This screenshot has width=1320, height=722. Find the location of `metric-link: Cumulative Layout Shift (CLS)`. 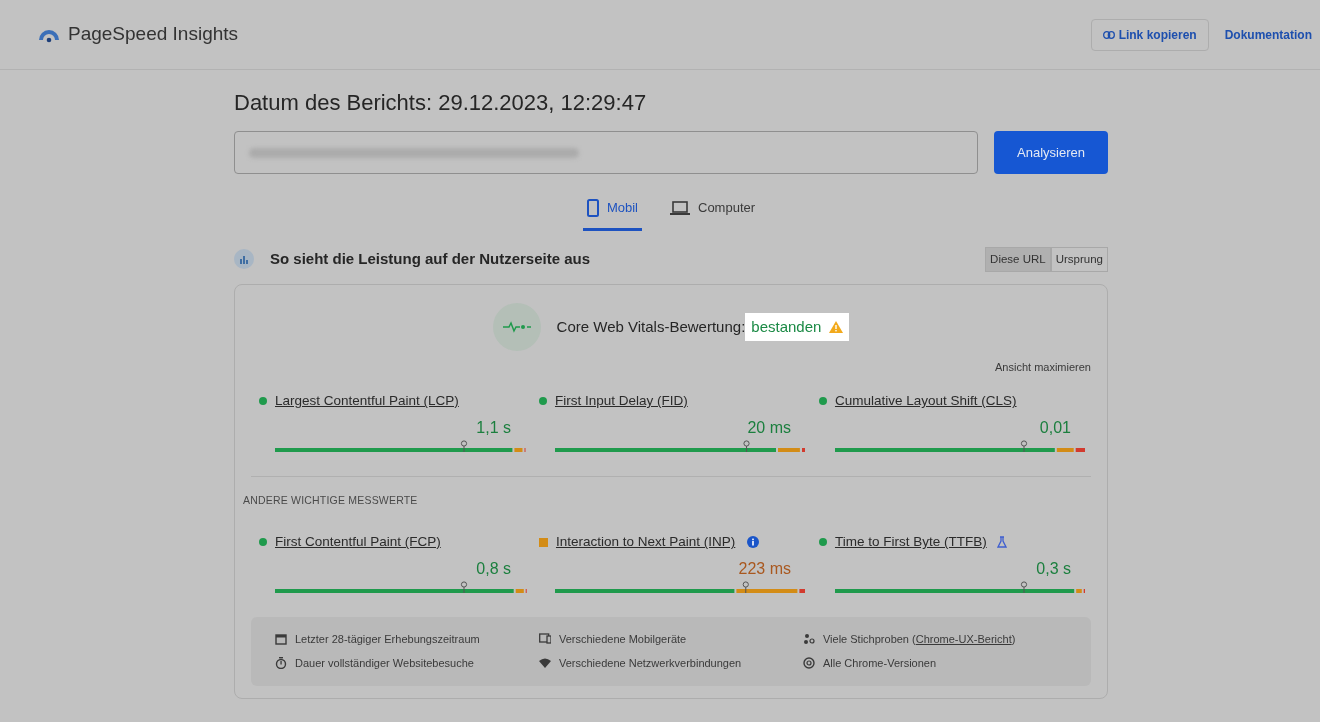

metric-link: Cumulative Layout Shift (CLS) is located at coordinates (925, 401).